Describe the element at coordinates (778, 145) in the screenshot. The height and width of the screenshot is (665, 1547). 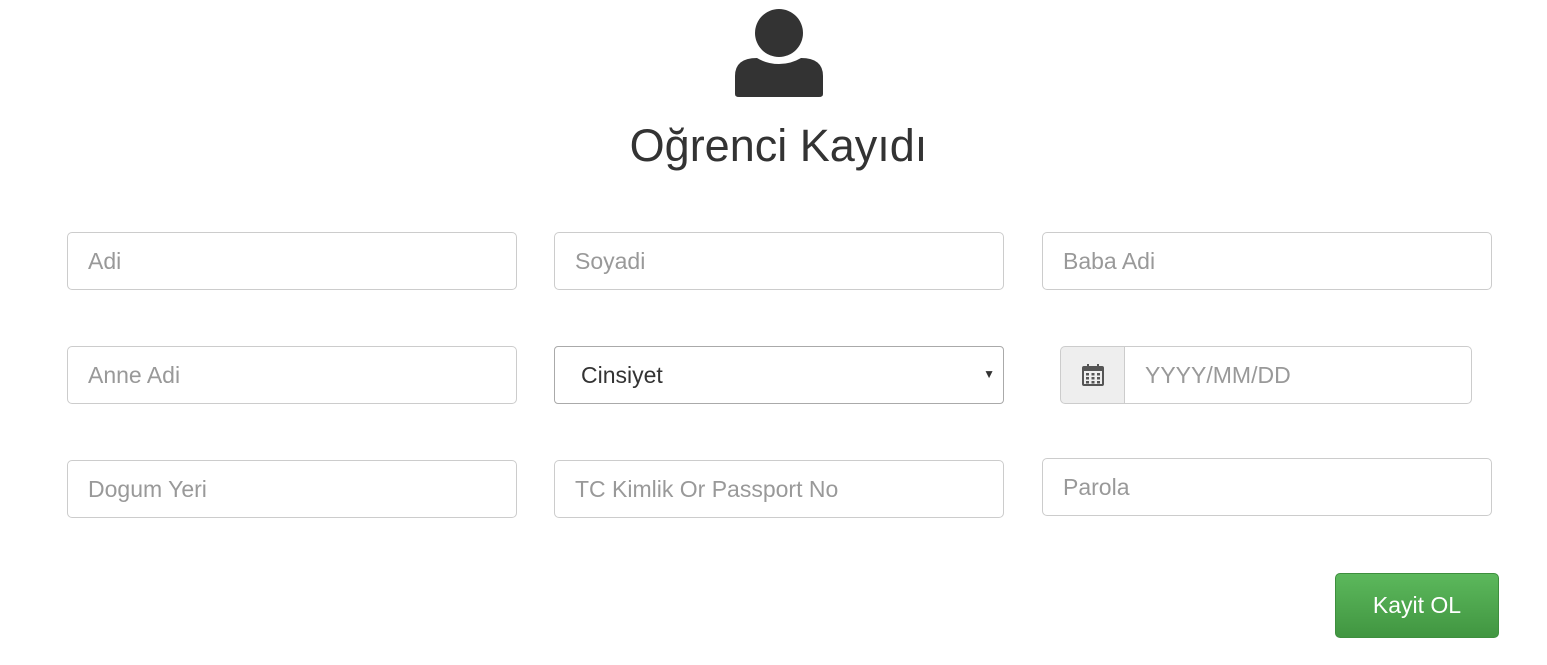
I see `page-title: Oğrenci Kayıdı` at that location.